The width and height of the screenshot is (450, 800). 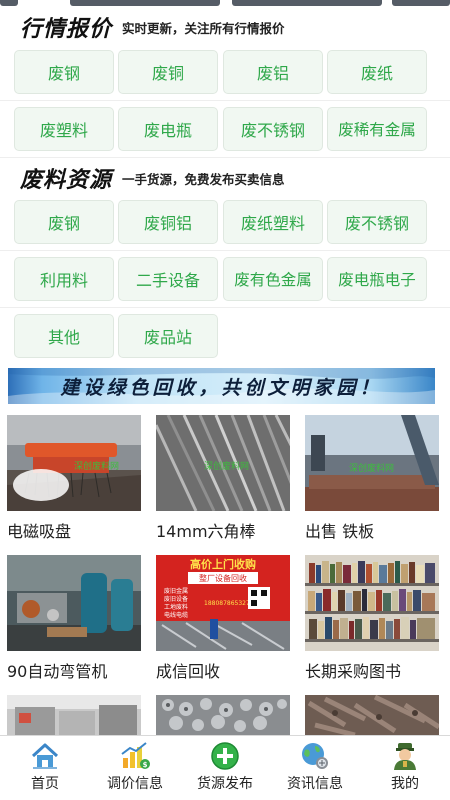 I want to click on quote-category-button: 废塑料, so click(x=64, y=129).